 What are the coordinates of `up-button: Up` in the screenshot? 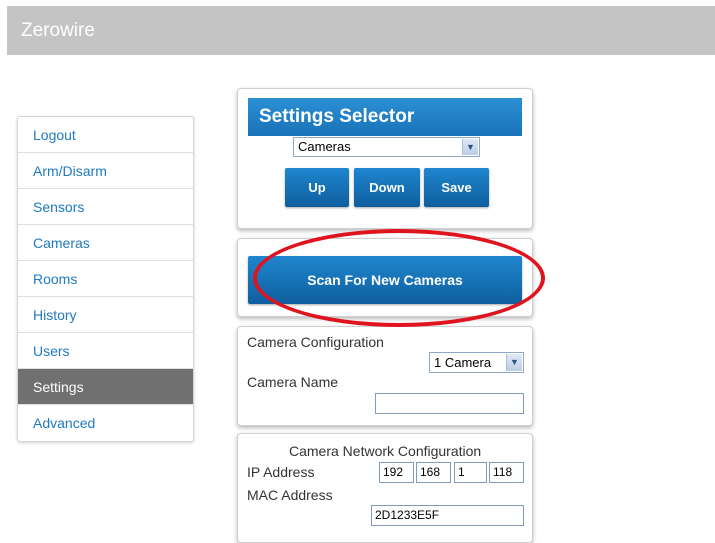 It's located at (317, 187).